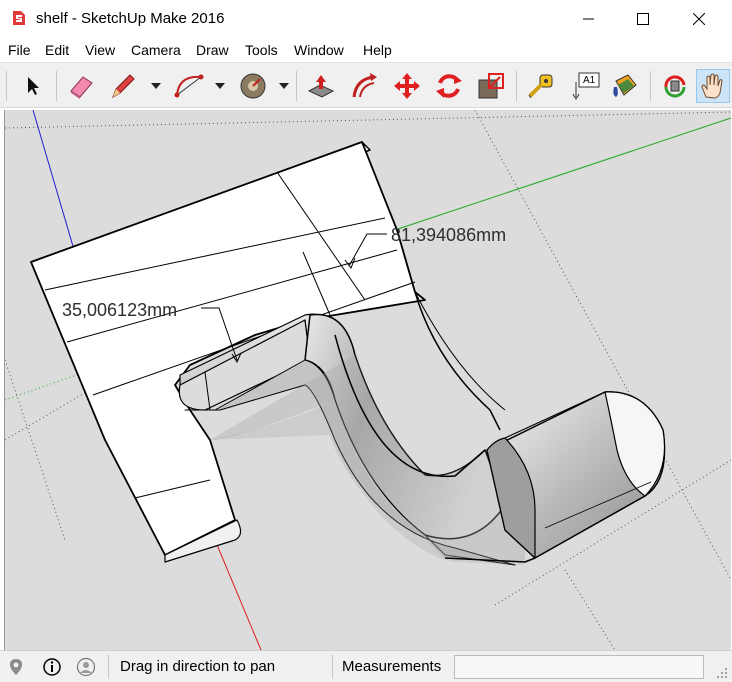 Image resolution: width=732 pixels, height=682 pixels. I want to click on shapes-icon, so click(253, 86).